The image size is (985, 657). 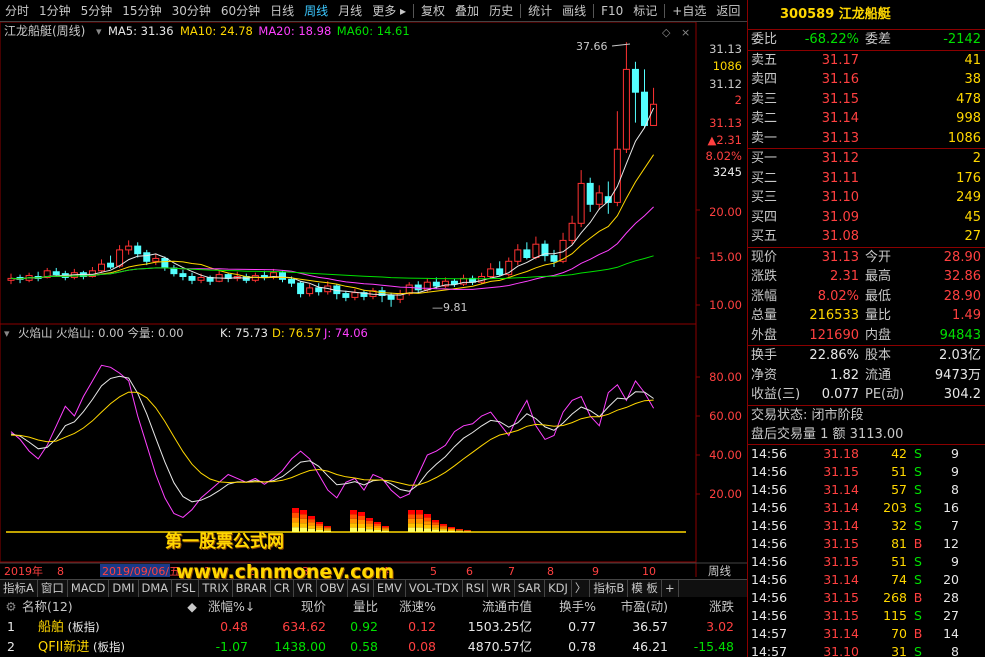 What do you see at coordinates (361, 588) in the screenshot?
I see `indicator-tab: ASI` at bounding box center [361, 588].